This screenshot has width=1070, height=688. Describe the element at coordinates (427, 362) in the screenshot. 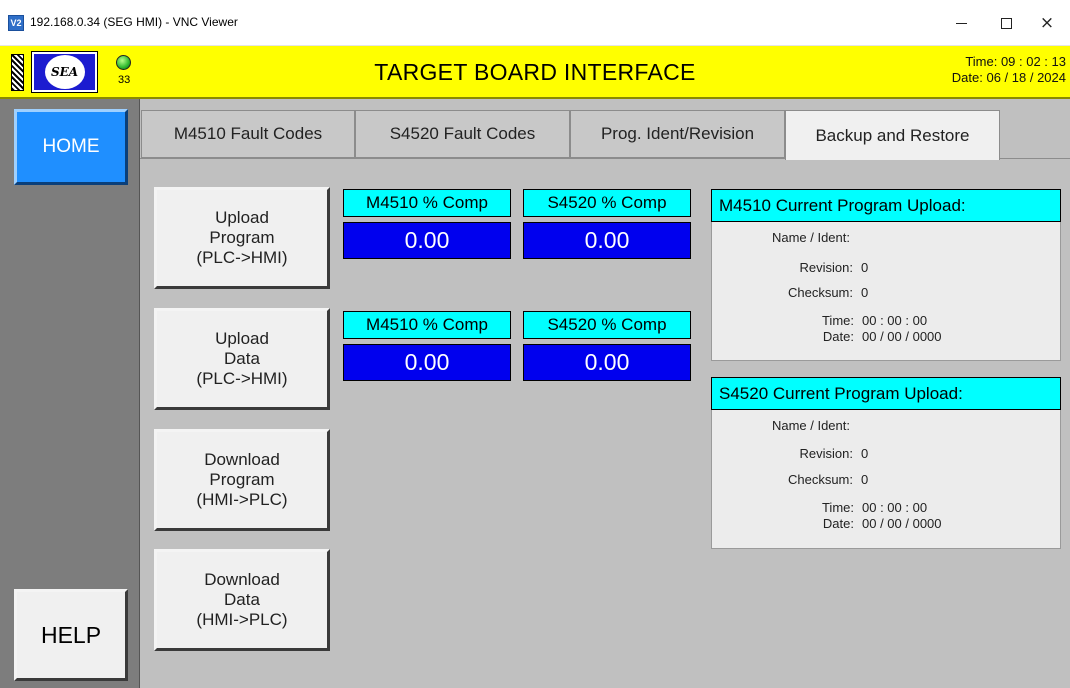

I see `m4510-data-comp-value: 0.00` at that location.